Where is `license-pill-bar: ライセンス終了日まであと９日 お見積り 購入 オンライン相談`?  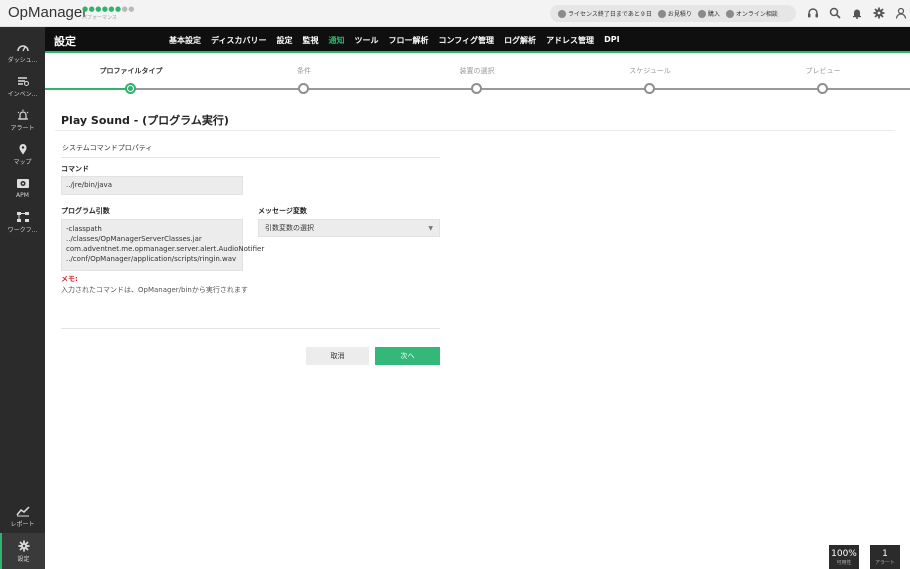
license-pill-bar: ライセンス終了日まであと９日 お見積り 購入 オンライン相談 is located at coordinates (673, 13).